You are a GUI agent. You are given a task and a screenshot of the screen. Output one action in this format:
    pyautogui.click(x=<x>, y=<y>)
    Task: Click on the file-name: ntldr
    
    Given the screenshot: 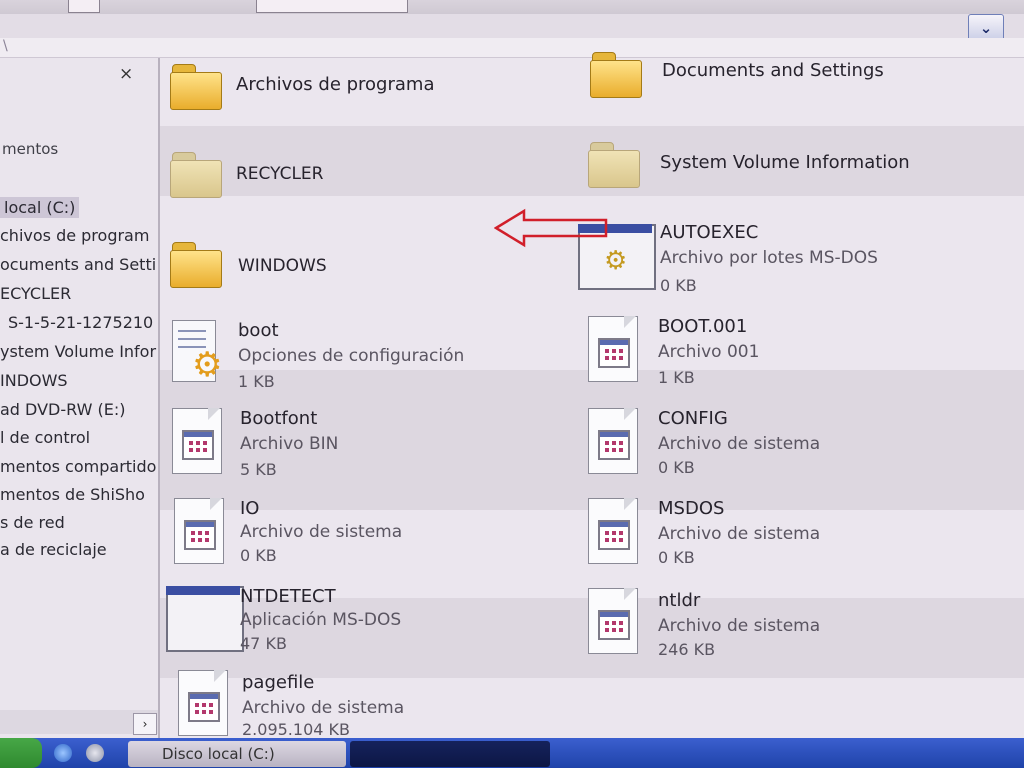 What is the action you would take?
    pyautogui.click(x=679, y=600)
    